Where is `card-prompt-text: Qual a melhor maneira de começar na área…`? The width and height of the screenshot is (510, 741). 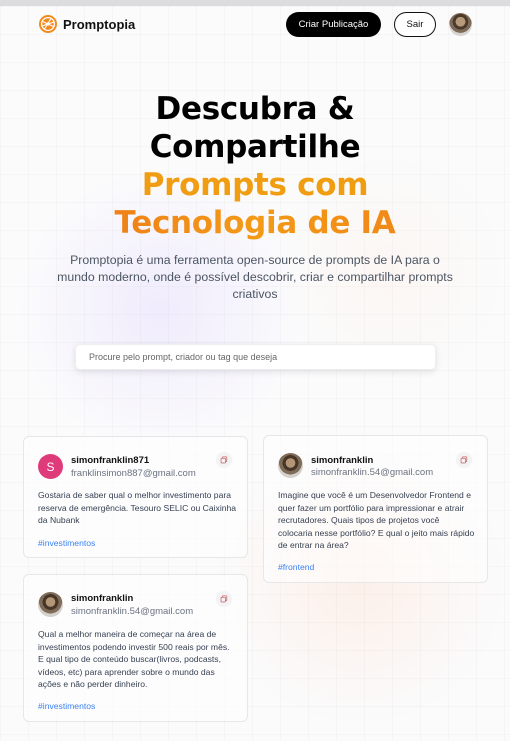 card-prompt-text: Qual a melhor maneira de começar na área… is located at coordinates (134, 659).